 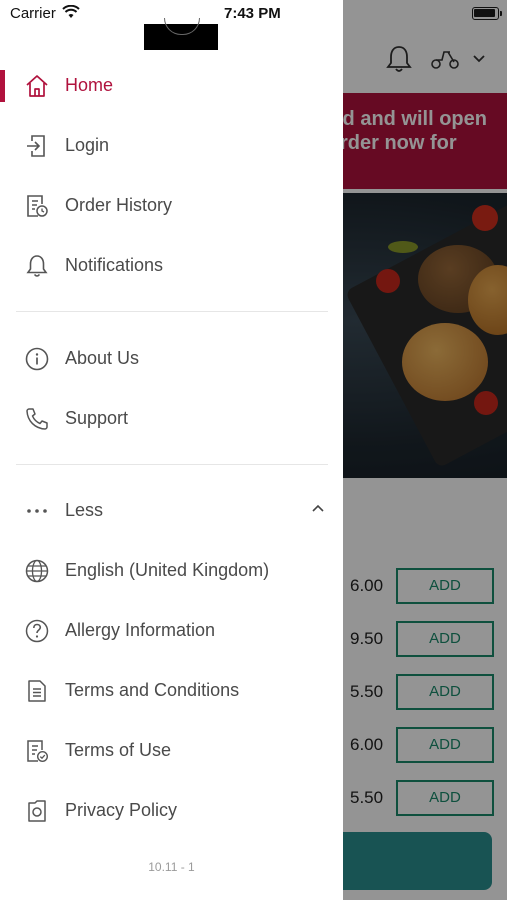 I want to click on menu-item-less-toggle: Less, so click(x=171, y=511).